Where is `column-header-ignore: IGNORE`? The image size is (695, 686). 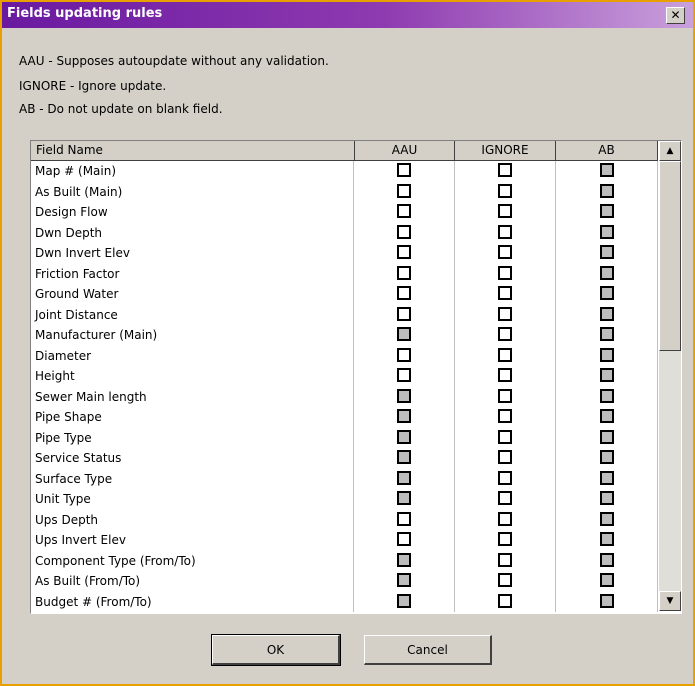 column-header-ignore: IGNORE is located at coordinates (505, 151).